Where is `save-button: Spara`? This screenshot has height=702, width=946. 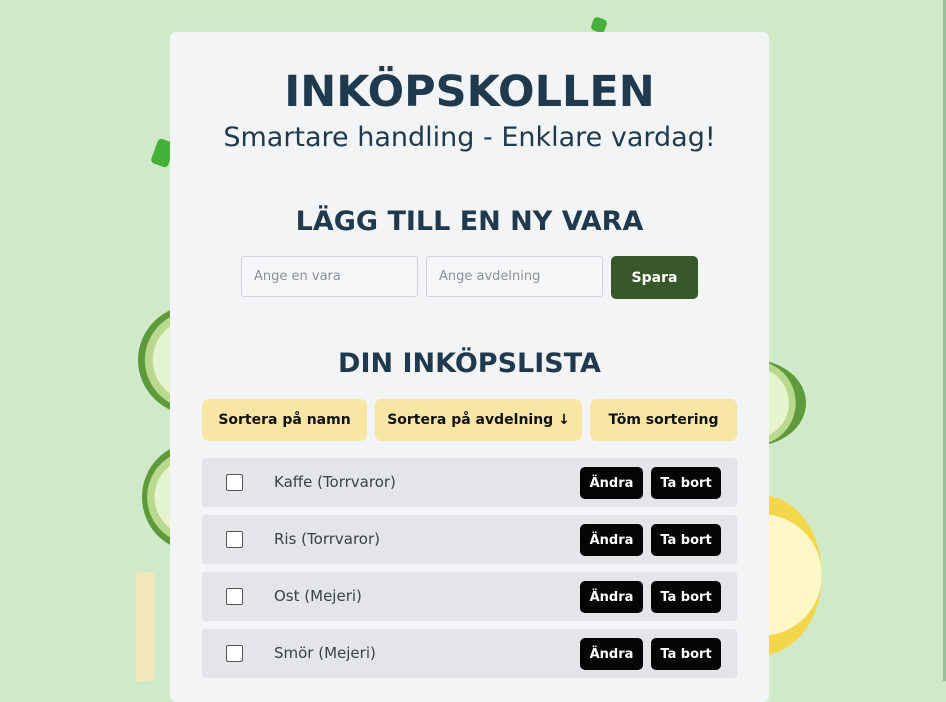
save-button: Spara is located at coordinates (654, 277).